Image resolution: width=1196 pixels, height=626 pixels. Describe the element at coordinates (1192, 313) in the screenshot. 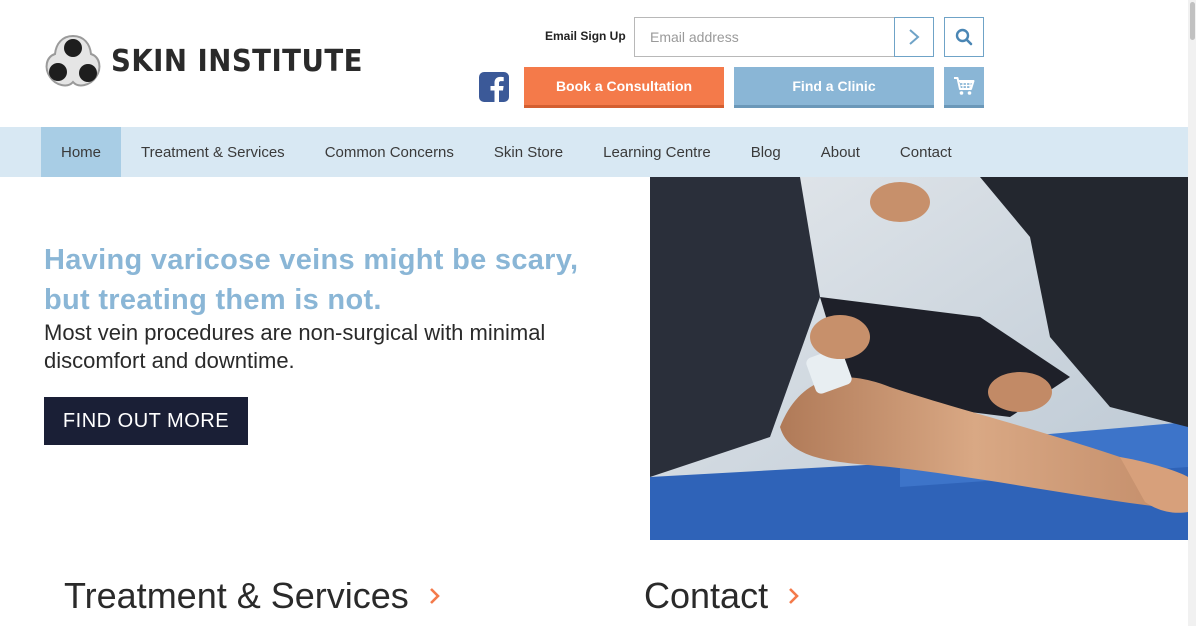

I see `page-scrollbar` at that location.